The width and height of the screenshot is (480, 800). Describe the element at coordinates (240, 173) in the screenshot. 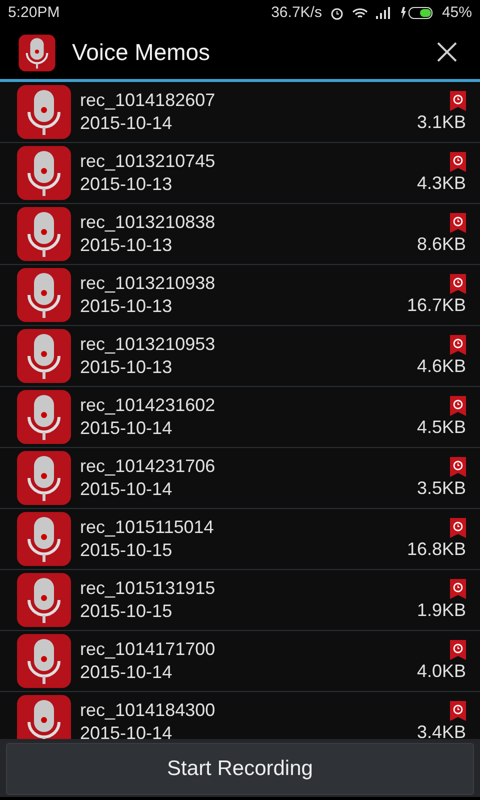

I see `recording-row: rec_1013210745 2015-10-13 4.3KB` at that location.